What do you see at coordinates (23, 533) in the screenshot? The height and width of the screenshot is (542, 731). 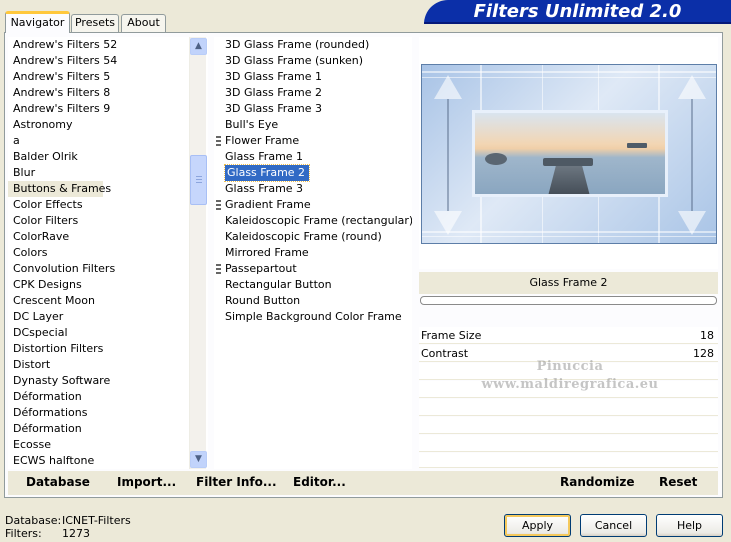 I see `filters-count-label: Filters:` at bounding box center [23, 533].